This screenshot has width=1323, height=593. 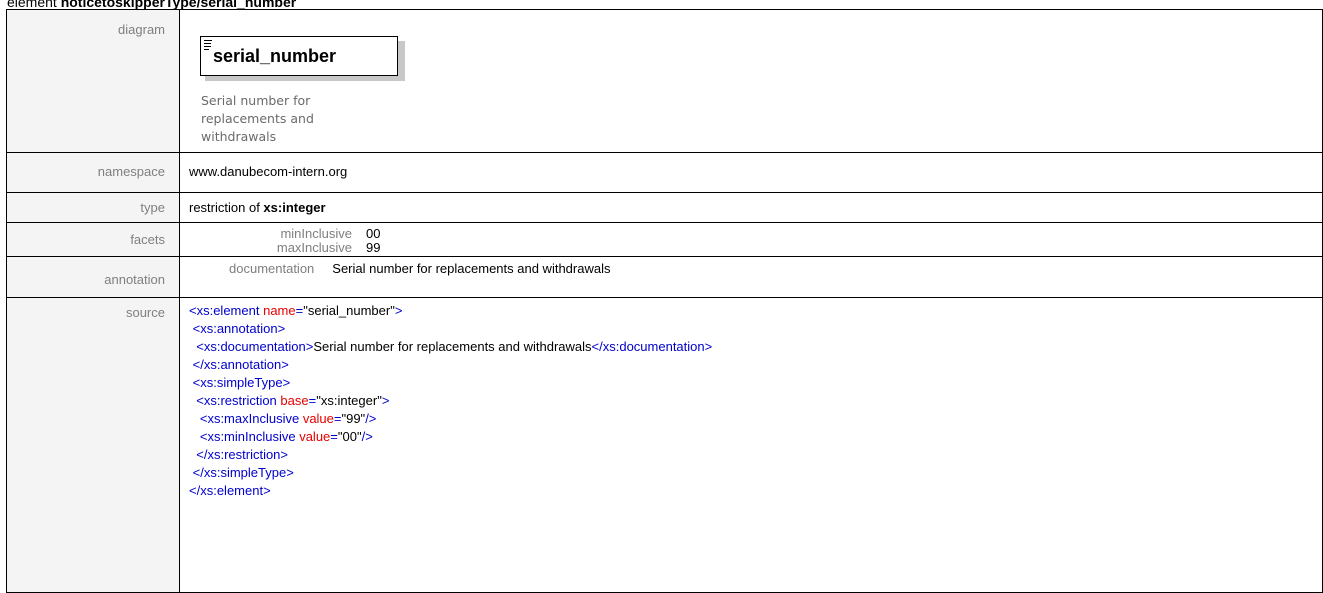 I want to click on source-line: <xs:maxInclusive value="99"/>, so click(x=288, y=418).